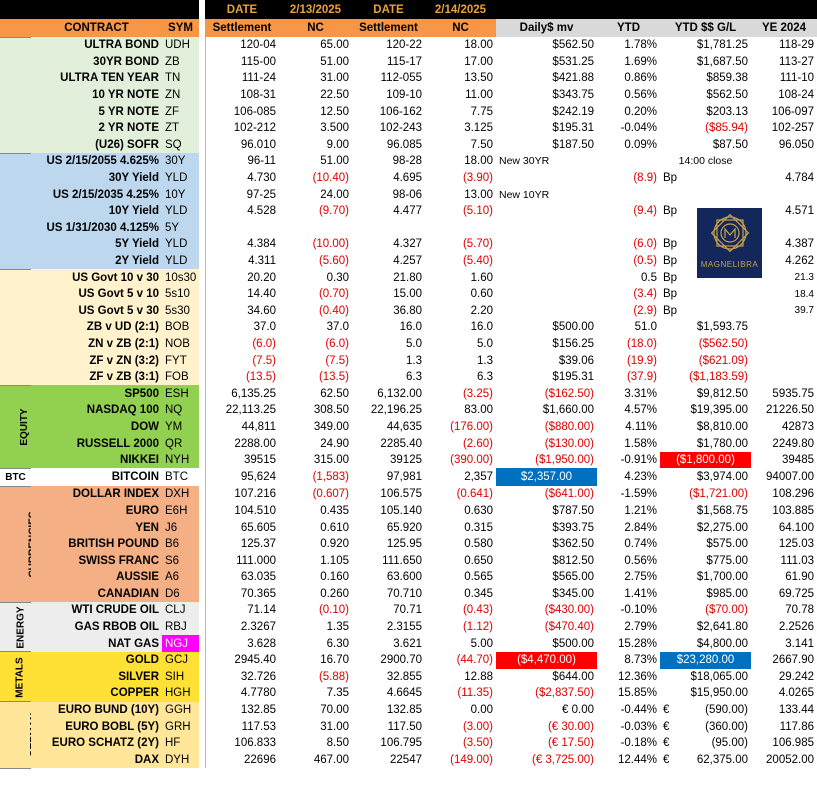 The width and height of the screenshot is (817, 802). I want to click on settlement-1: 95,624, so click(241, 477).